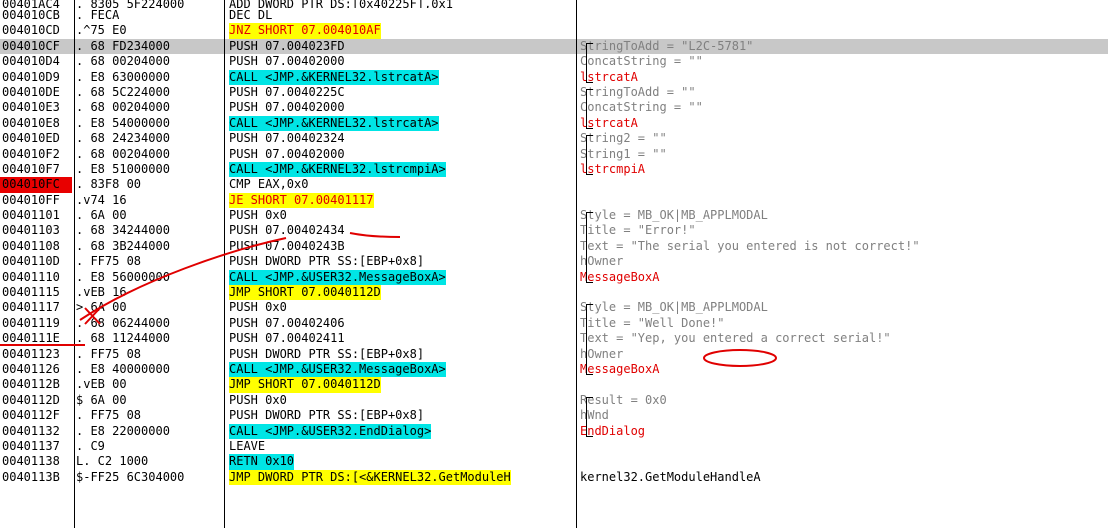  What do you see at coordinates (149, 77) in the screenshot?
I see `hex-dump-cell: . E8 63000000` at bounding box center [149, 77].